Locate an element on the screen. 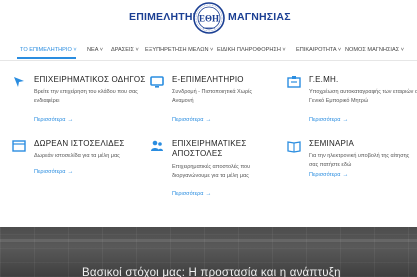  browser-icon is located at coordinates (19, 146).